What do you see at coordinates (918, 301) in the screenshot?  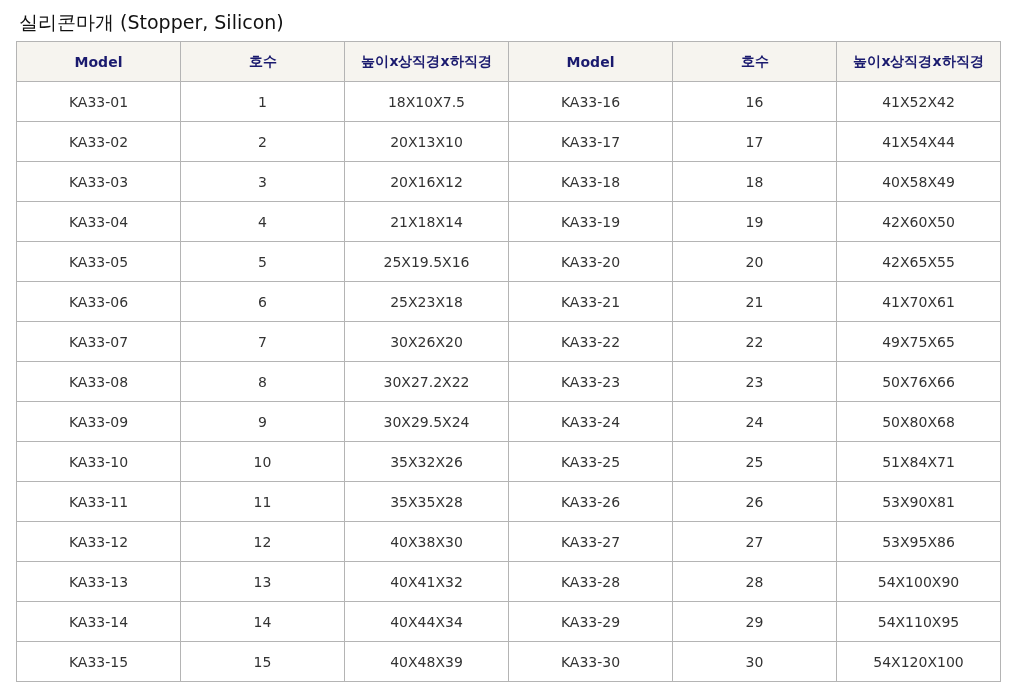 I see `table-cell: 41X70X61` at bounding box center [918, 301].